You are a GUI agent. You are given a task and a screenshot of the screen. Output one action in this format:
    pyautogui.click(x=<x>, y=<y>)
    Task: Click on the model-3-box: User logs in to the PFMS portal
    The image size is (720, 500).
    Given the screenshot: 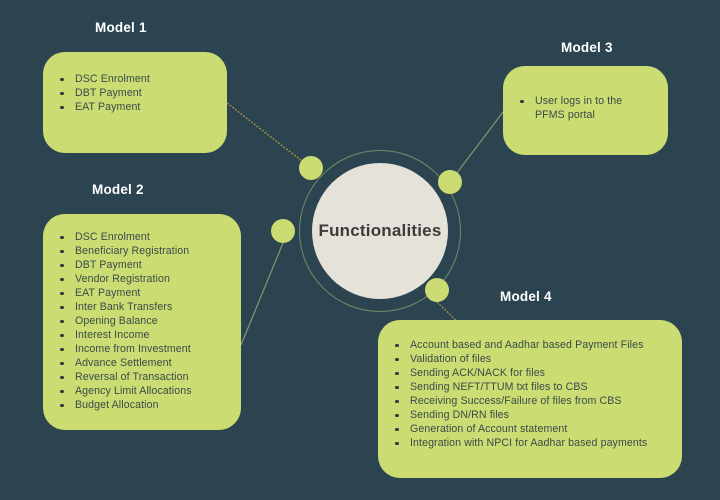 What is the action you would take?
    pyautogui.click(x=585, y=110)
    